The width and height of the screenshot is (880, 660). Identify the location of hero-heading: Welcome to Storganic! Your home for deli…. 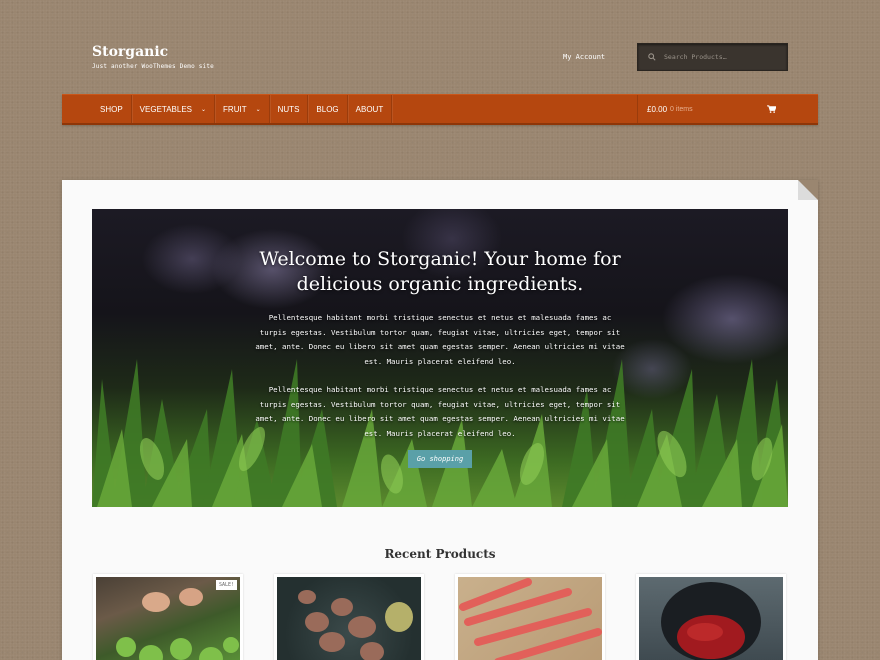
(440, 271).